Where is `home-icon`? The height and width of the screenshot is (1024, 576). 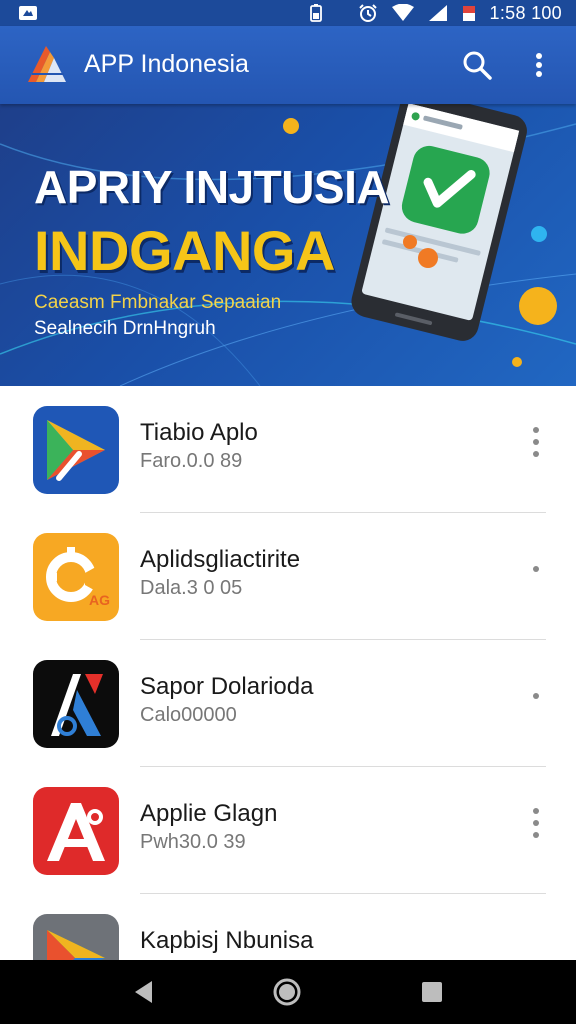 home-icon is located at coordinates (287, 992).